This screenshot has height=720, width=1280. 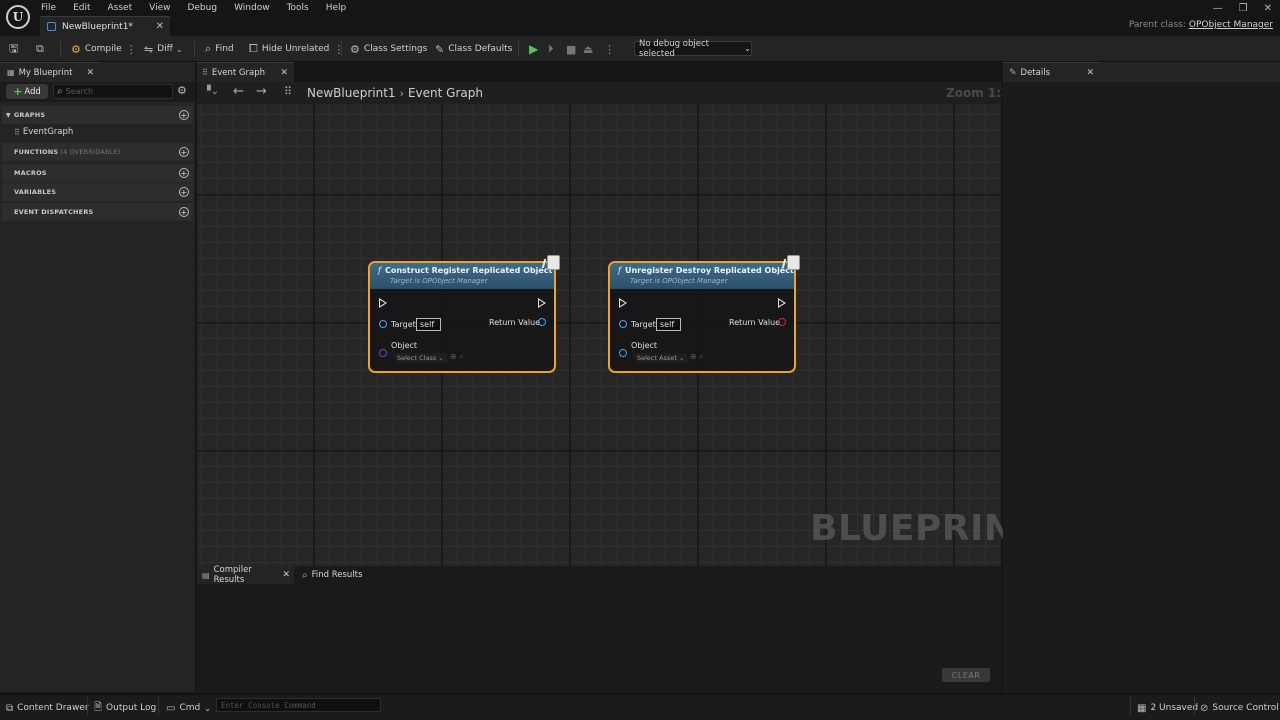 I want to click on cmd-dropdown: ▭ Cmd ⌄, so click(x=188, y=707).